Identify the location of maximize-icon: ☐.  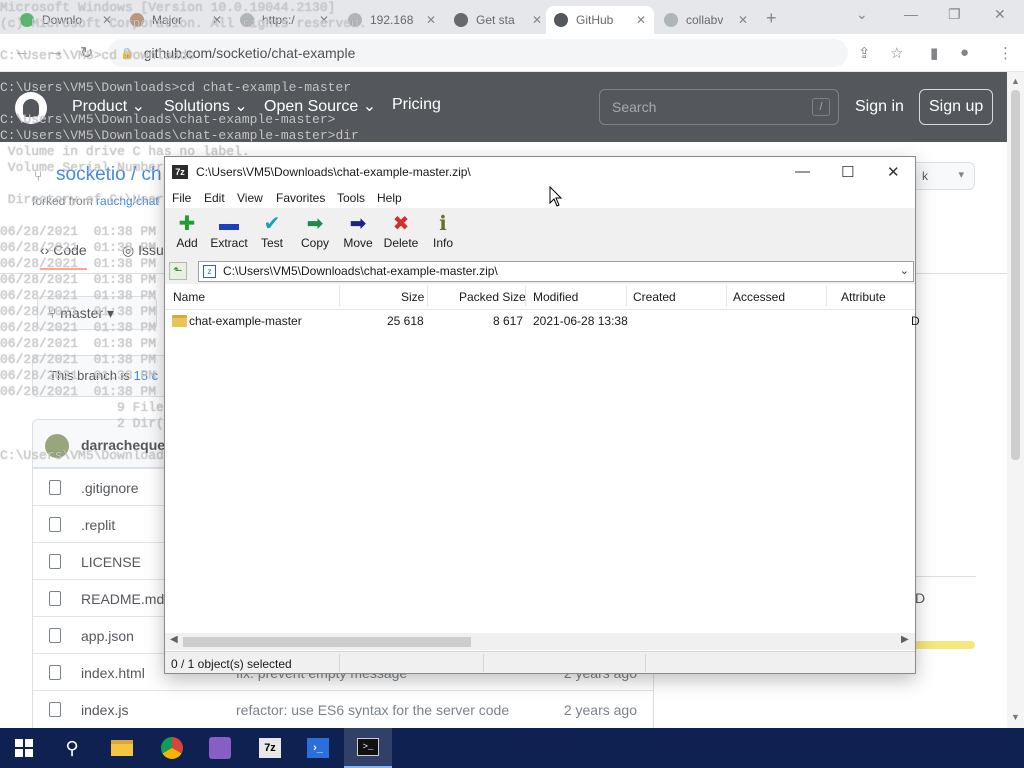
(847, 172).